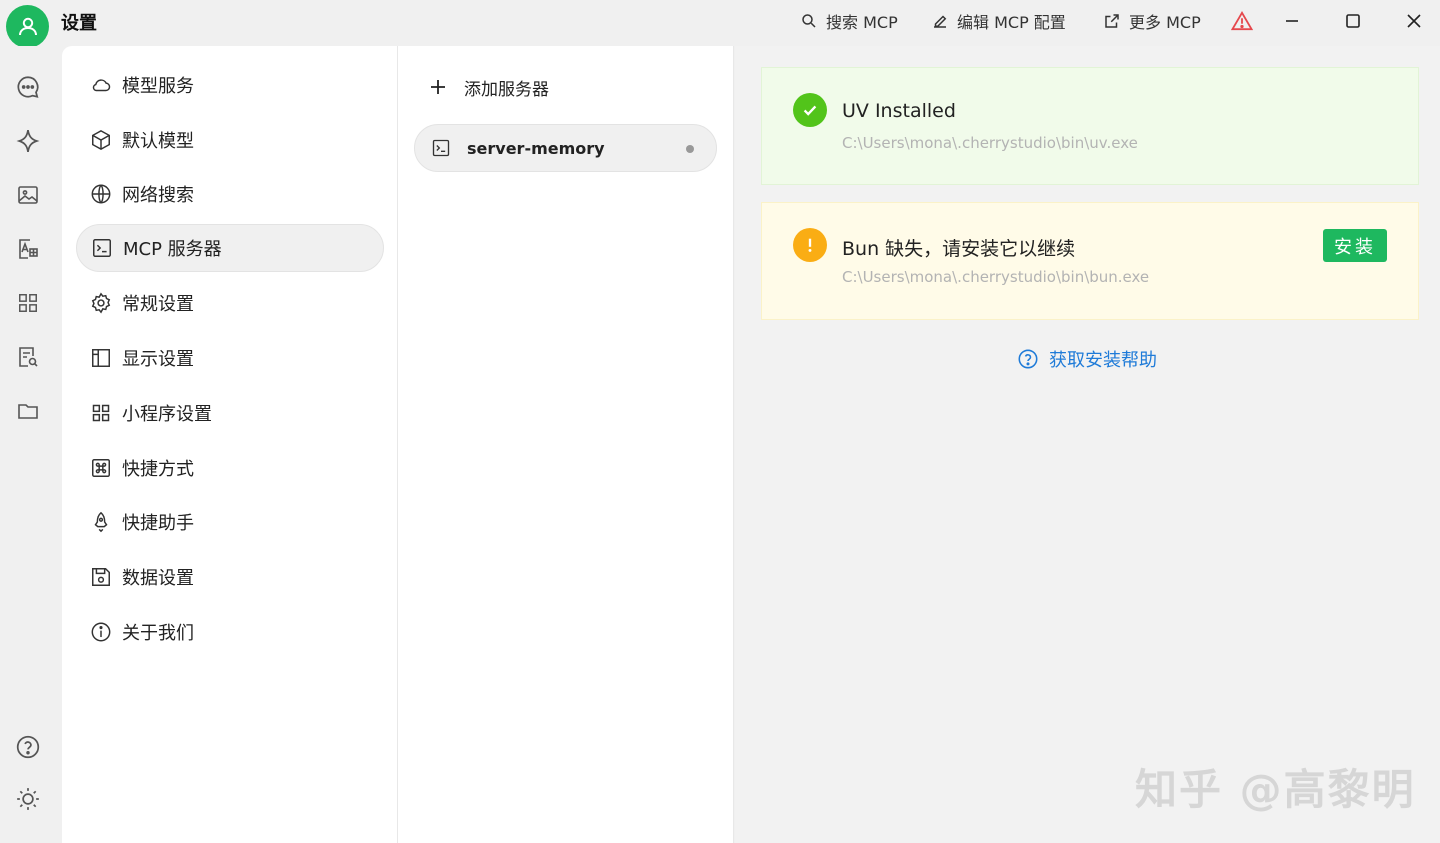  Describe the element at coordinates (28, 411) in the screenshot. I see `folder-icon` at that location.